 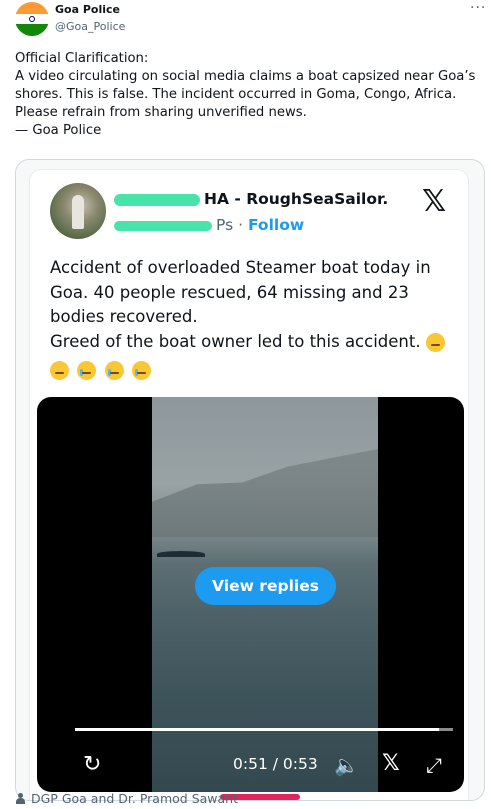 What do you see at coordinates (92, 764) in the screenshot?
I see `replay-icon: ↻` at bounding box center [92, 764].